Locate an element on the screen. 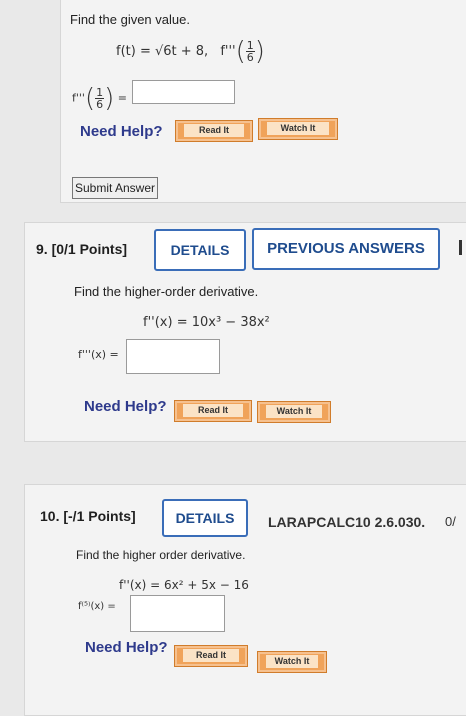 This screenshot has height=716, width=466. question-prompt: Find the higher order derivative. is located at coordinates (161, 555).